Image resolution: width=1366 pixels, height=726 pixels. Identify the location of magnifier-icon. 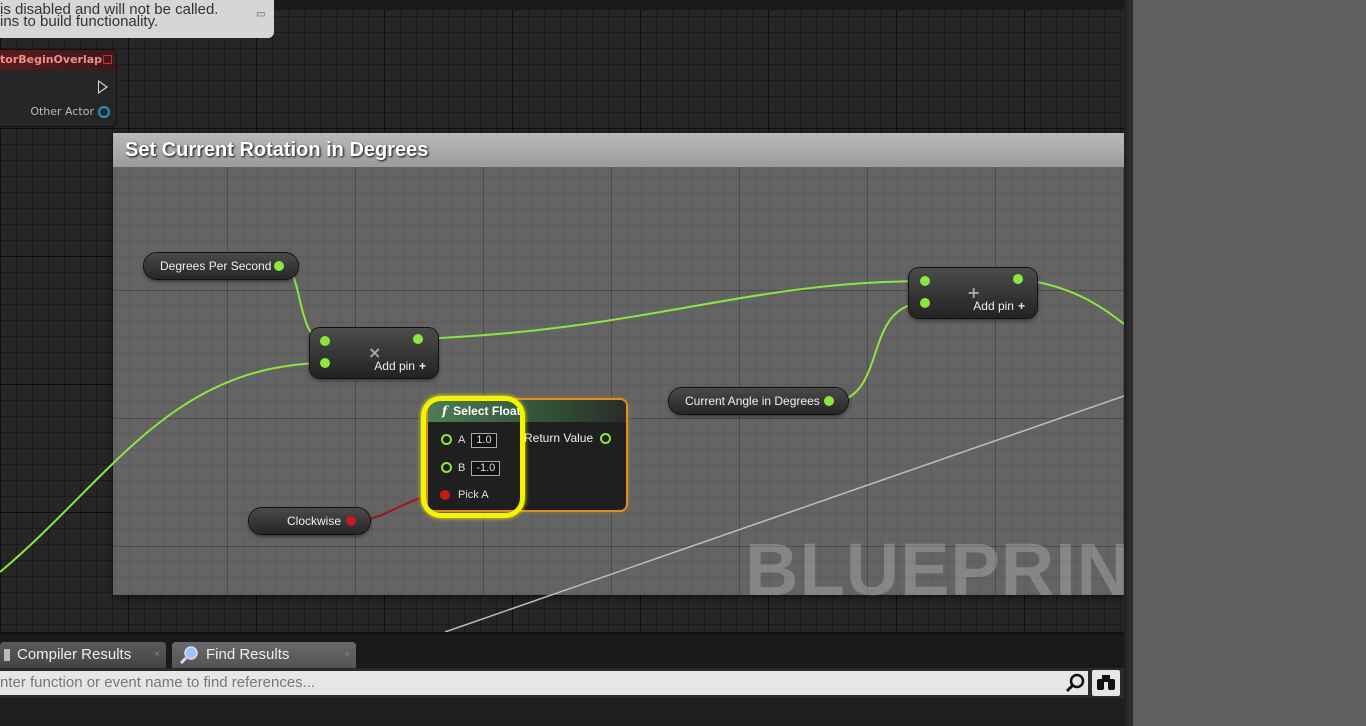
(1076, 683).